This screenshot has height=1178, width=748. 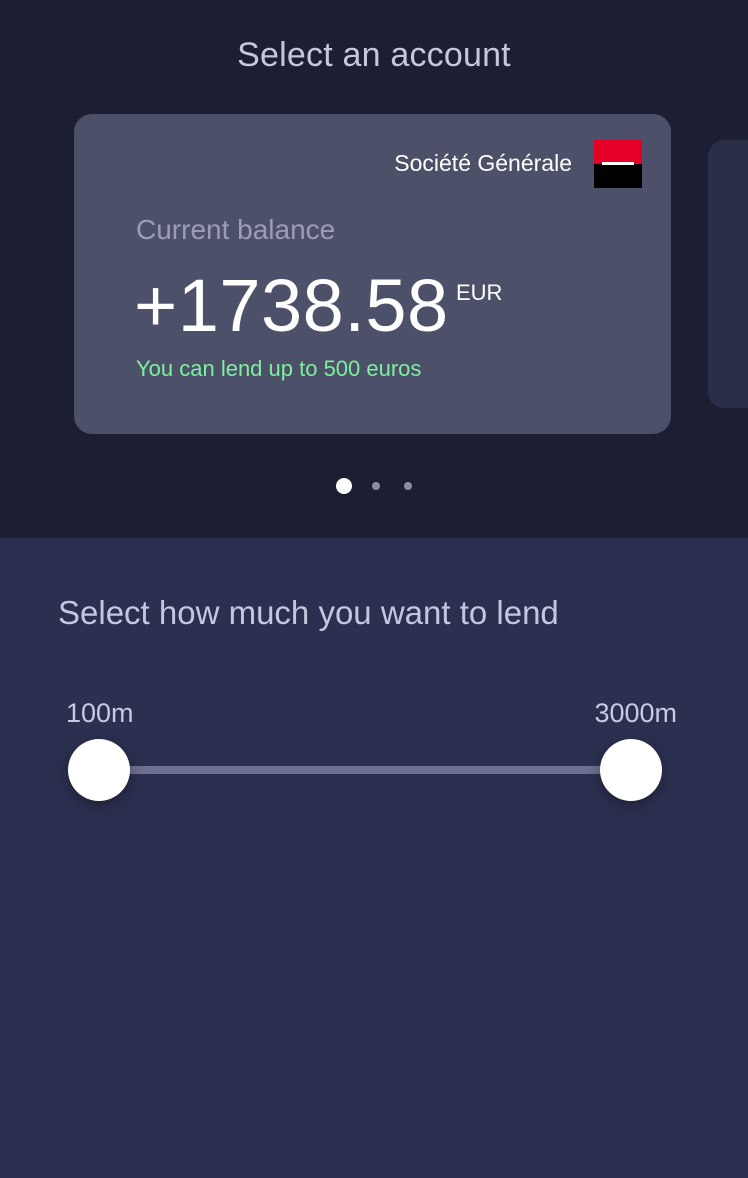 What do you see at coordinates (374, 55) in the screenshot?
I see `page-title: Select an account` at bounding box center [374, 55].